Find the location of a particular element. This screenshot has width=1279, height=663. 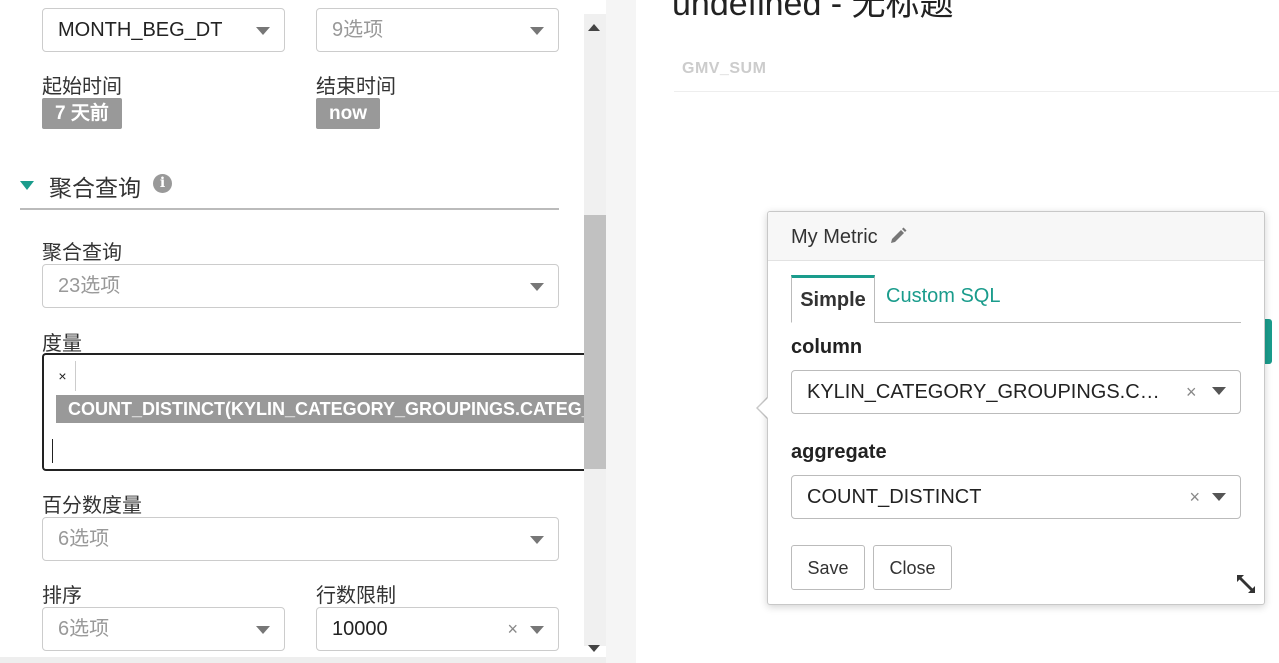

sort-placeholder: 6选项 is located at coordinates (84, 629).